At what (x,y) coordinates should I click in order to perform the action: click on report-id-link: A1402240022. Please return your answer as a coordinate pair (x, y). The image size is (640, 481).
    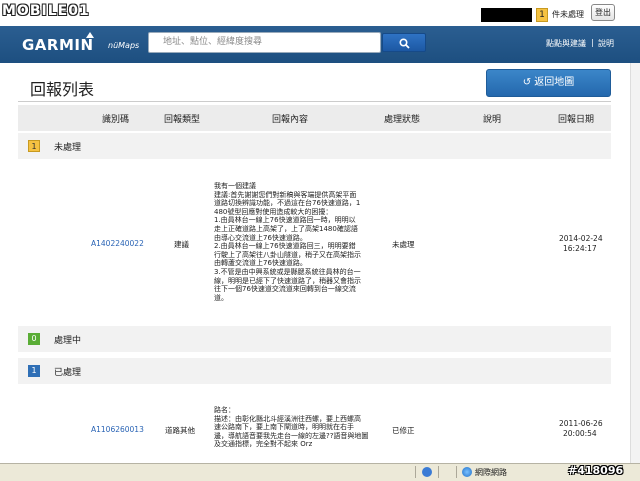
    Looking at the image, I should click on (117, 243).